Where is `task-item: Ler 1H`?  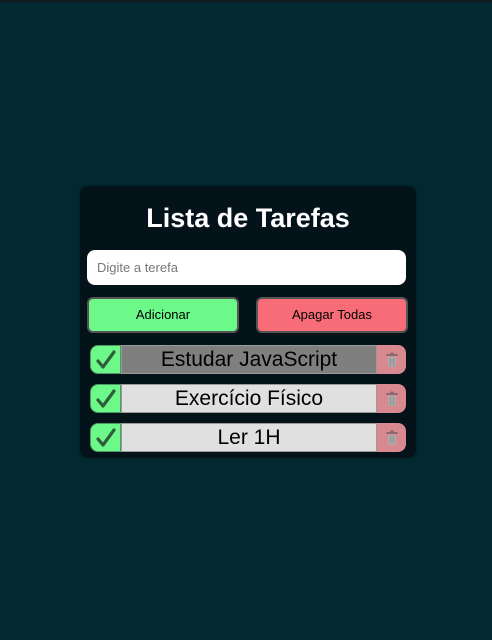
task-item: Ler 1H is located at coordinates (248, 437).